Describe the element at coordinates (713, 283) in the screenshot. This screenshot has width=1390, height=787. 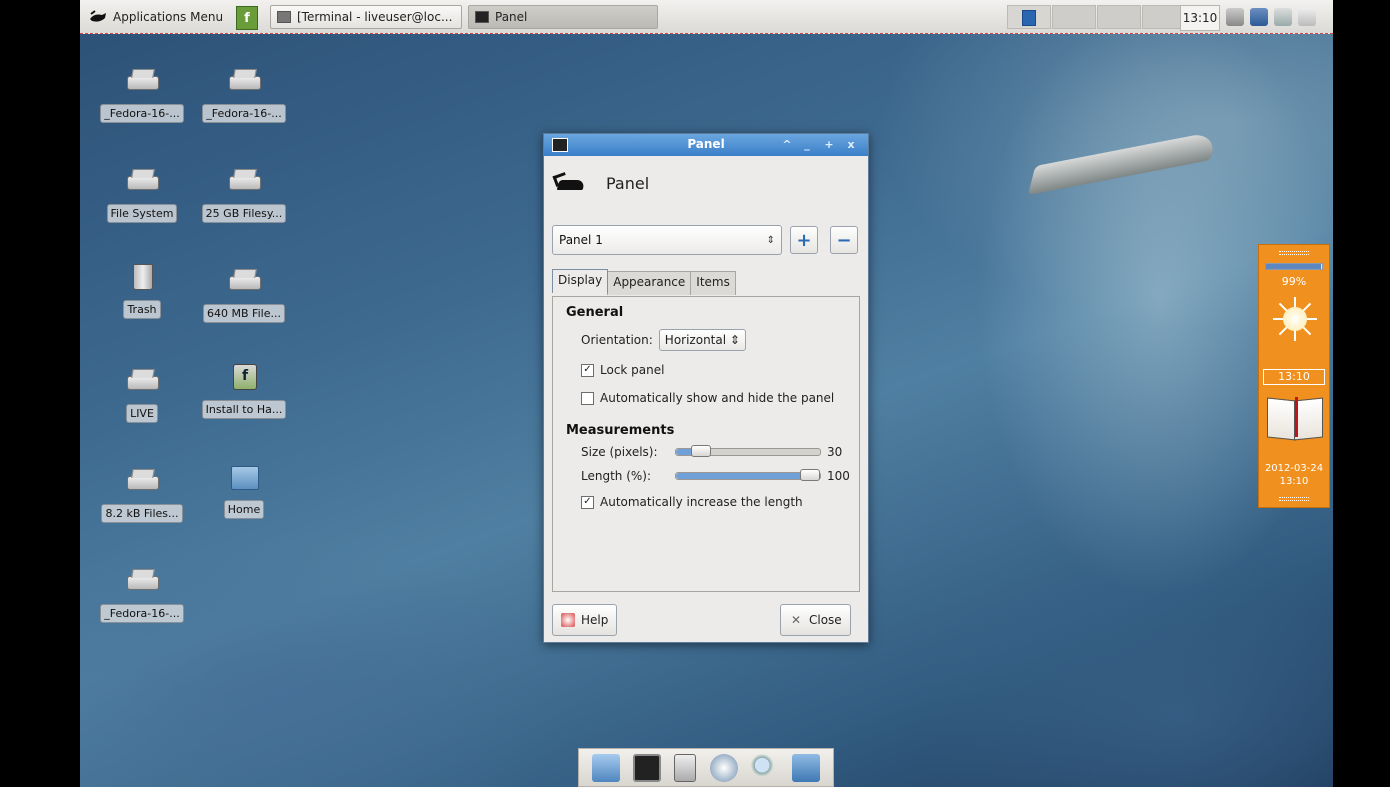
I see `tab-items: Items` at that location.